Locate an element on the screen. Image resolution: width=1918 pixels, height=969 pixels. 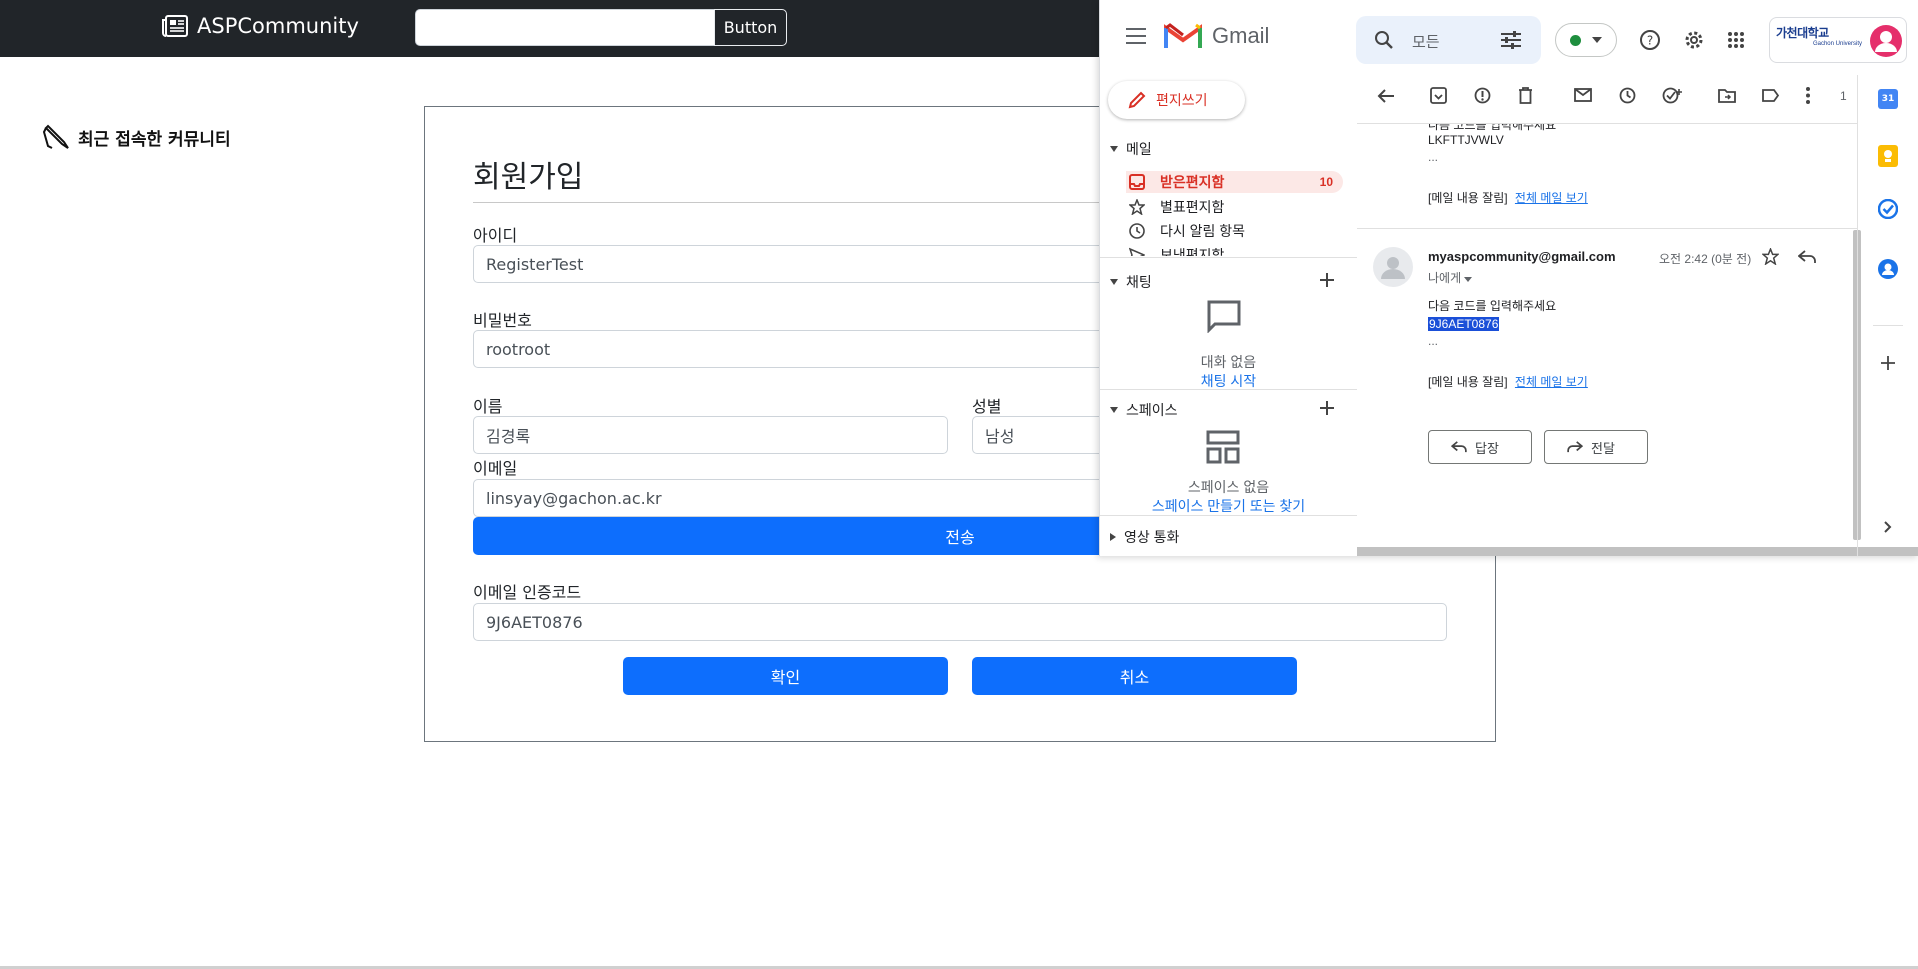
mark-unread-icon is located at coordinates (1583, 95).